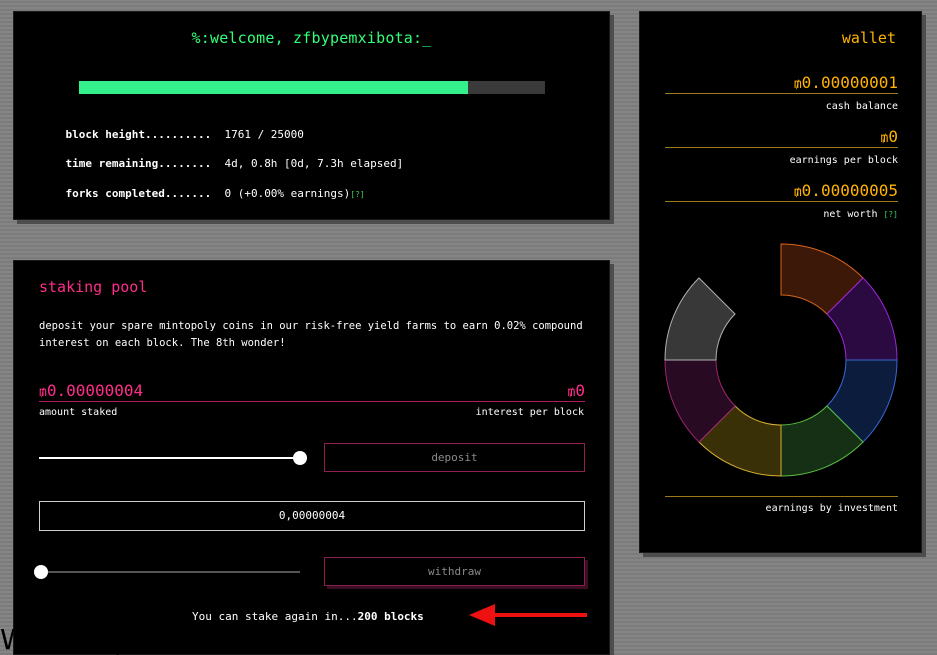 This screenshot has width=937, height=655. Describe the element at coordinates (891, 214) in the screenshot. I see `net-worth-help-link: [?]` at that location.